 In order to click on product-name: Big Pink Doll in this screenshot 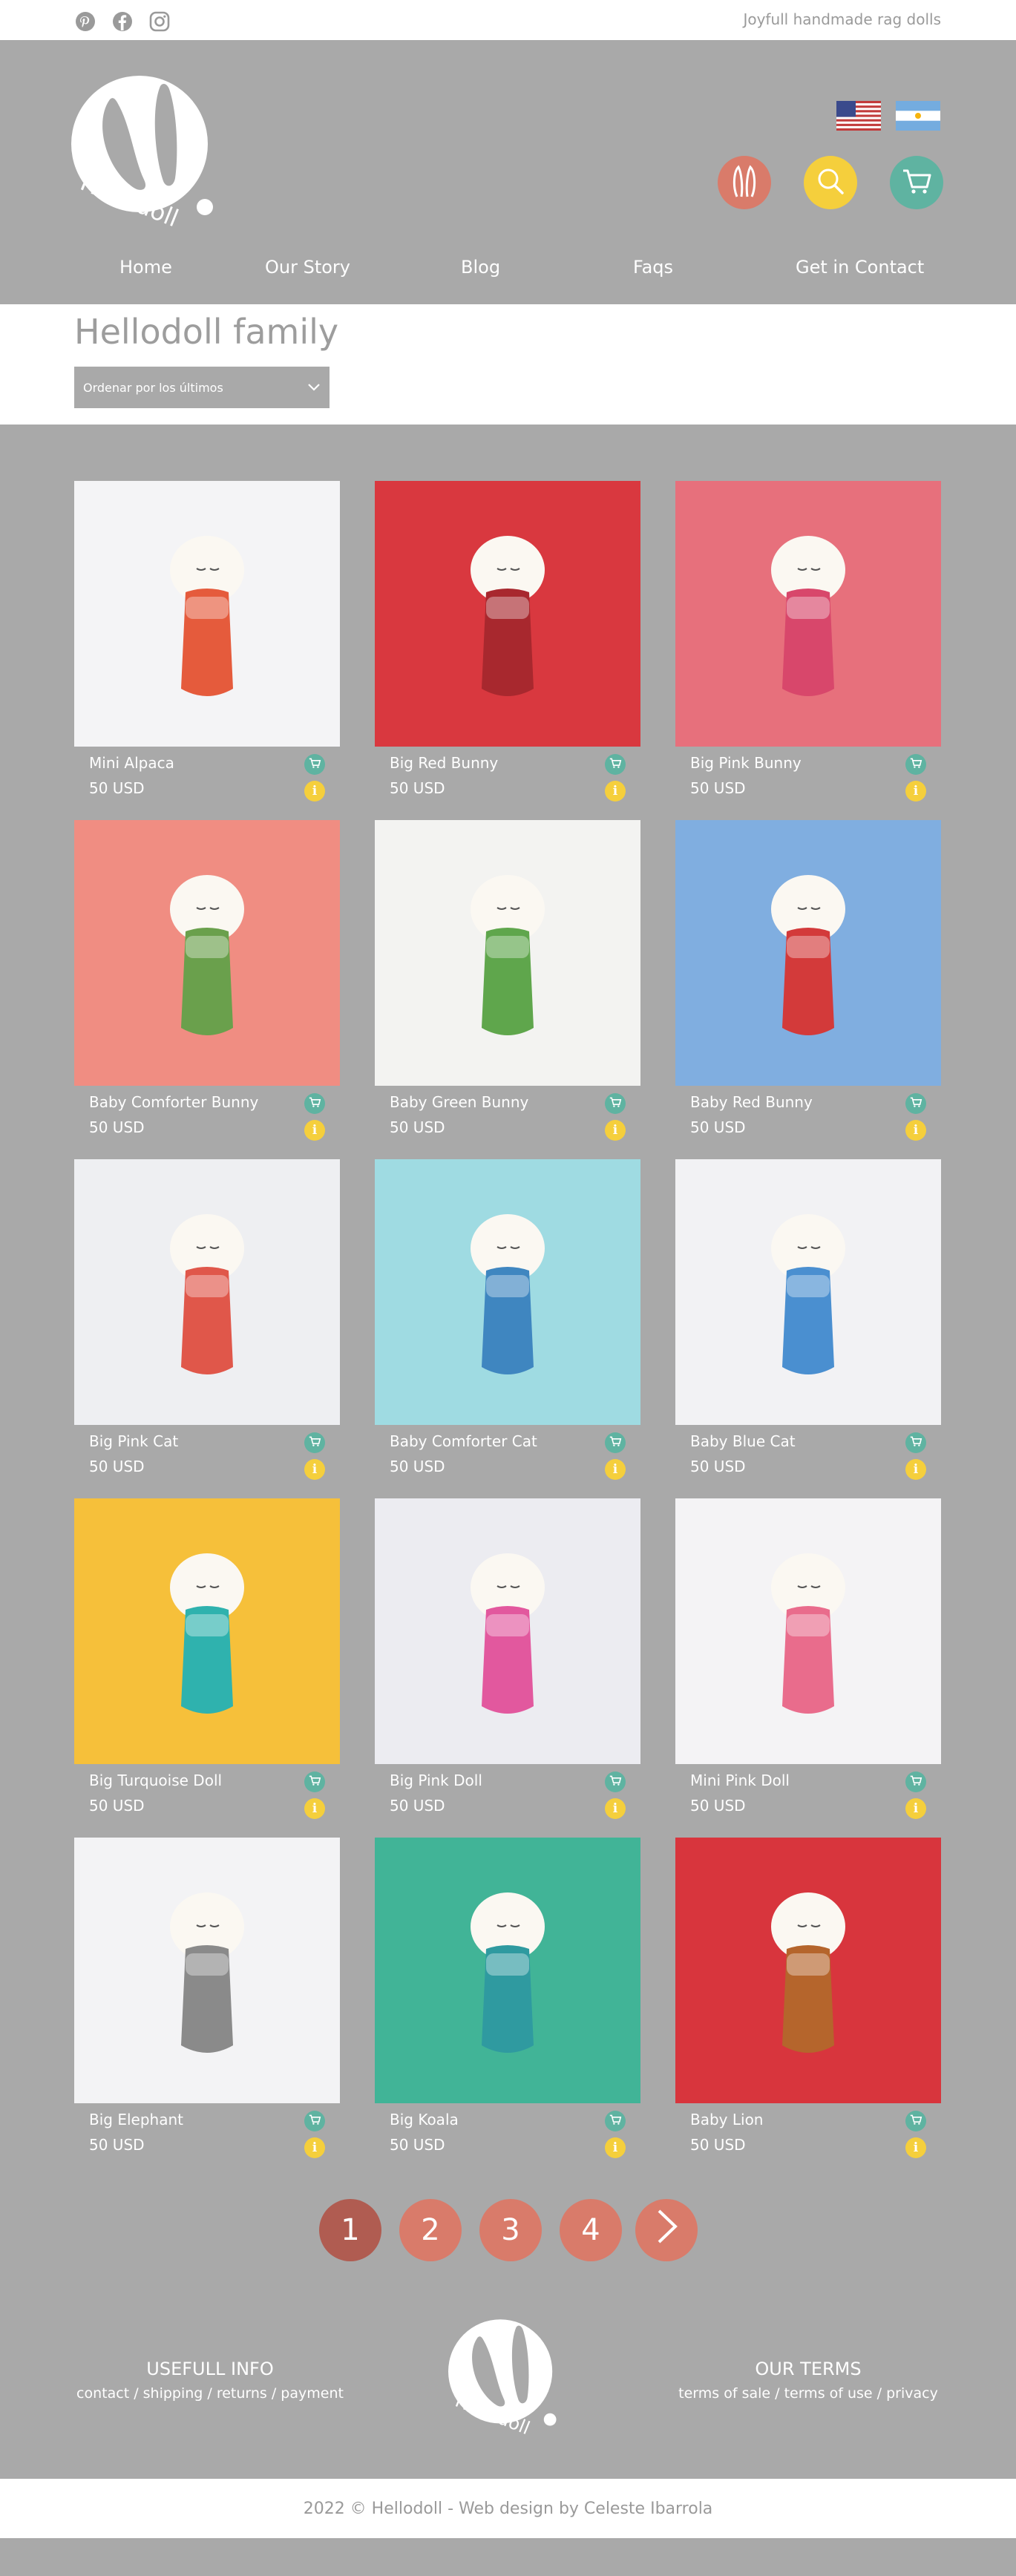, I will do `click(436, 1780)`.